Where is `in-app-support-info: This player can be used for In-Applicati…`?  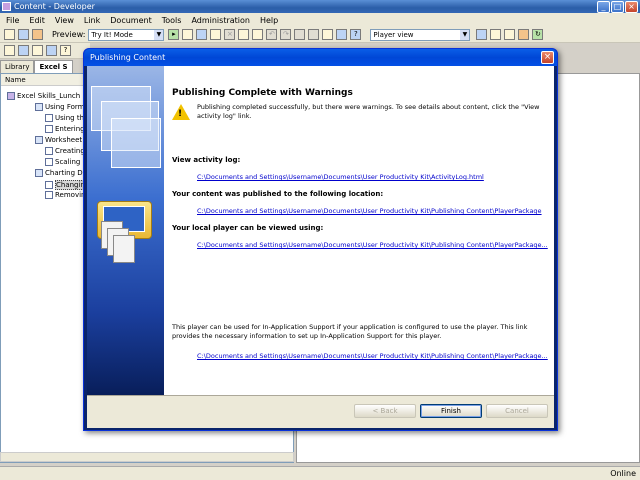 in-app-support-info: This player can be used for In-Applicati… is located at coordinates (350, 331).